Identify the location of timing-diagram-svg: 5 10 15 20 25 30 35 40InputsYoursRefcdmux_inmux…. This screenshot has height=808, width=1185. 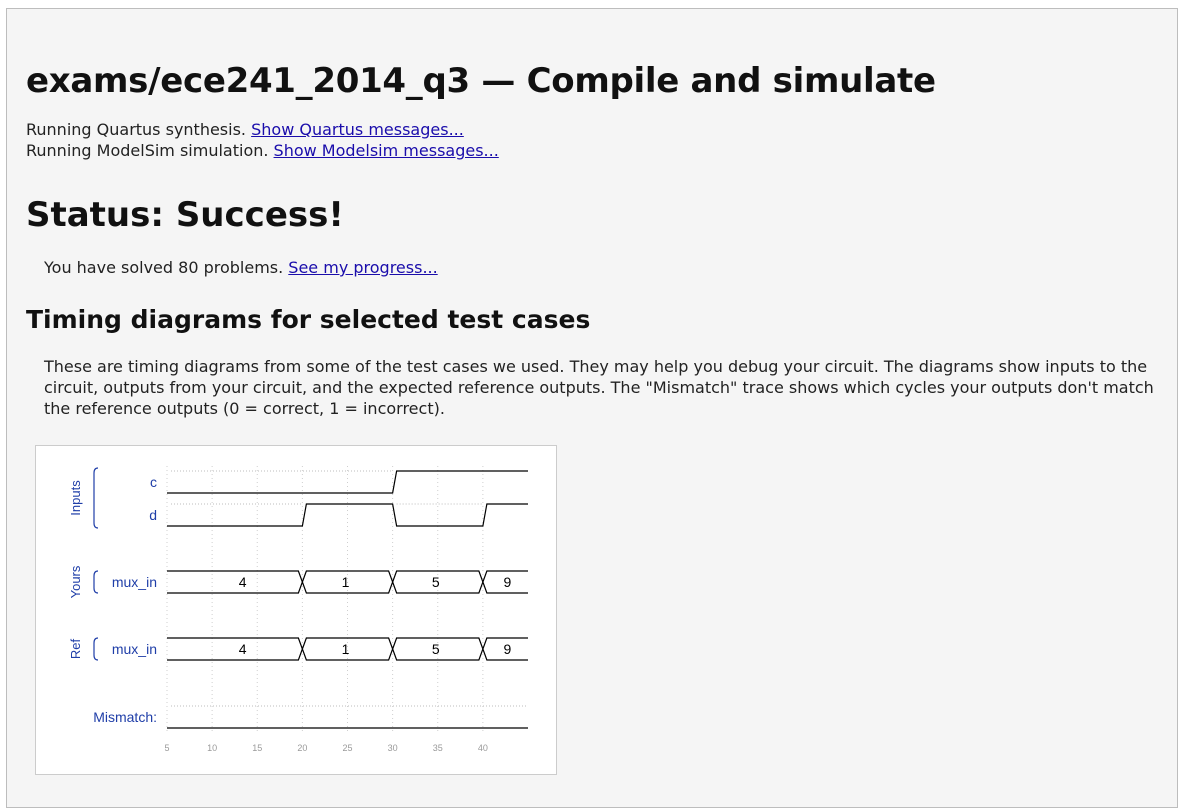
(298, 609).